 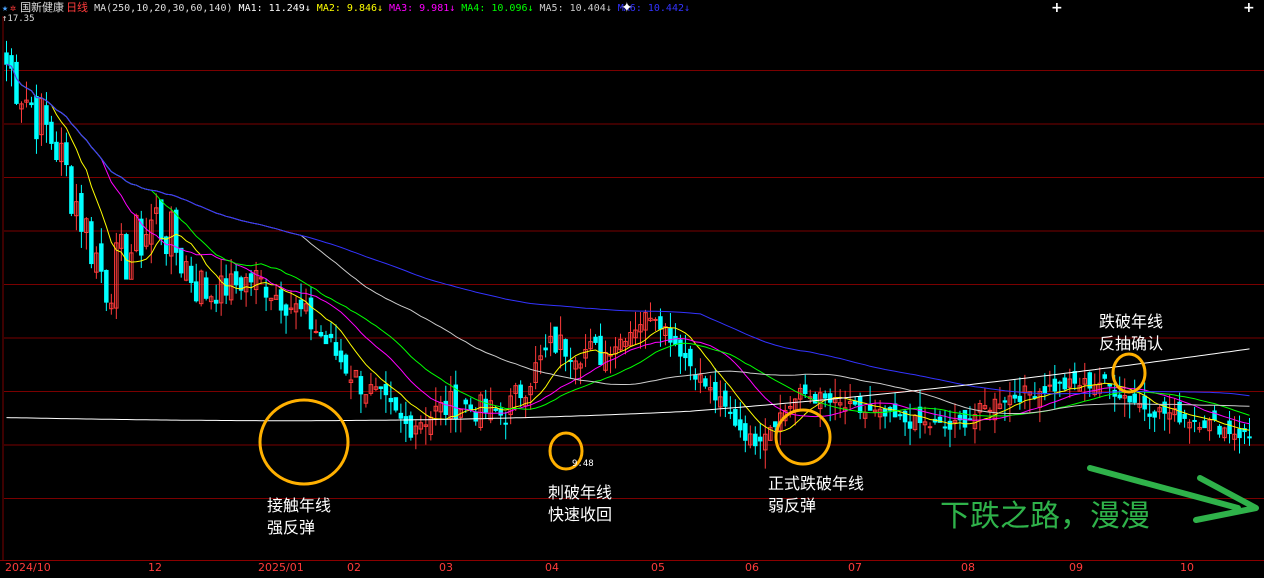 What do you see at coordinates (350, 8) in the screenshot?
I see `ma-indicator-2: MA2: 9.846↓` at bounding box center [350, 8].